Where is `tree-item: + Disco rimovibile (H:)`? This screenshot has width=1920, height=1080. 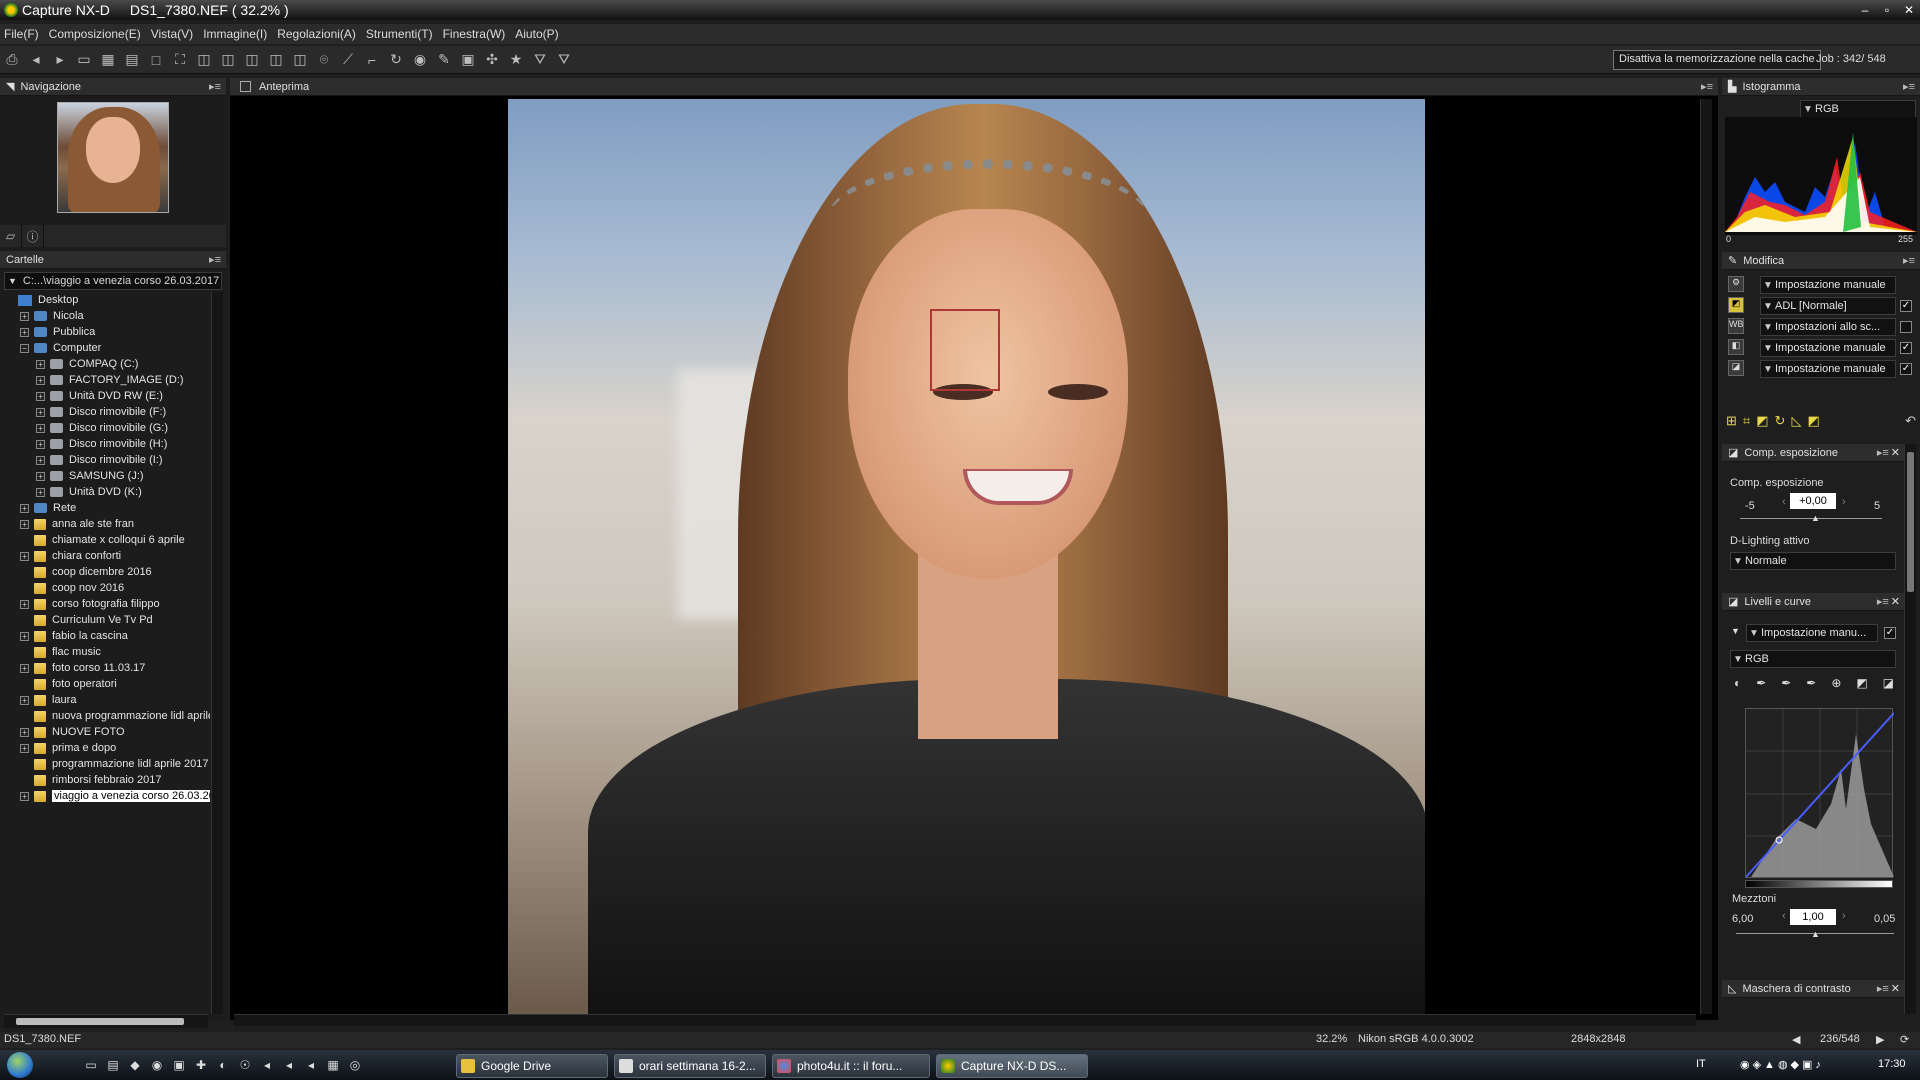
tree-item: + Disco rimovibile (H:) is located at coordinates (101, 444).